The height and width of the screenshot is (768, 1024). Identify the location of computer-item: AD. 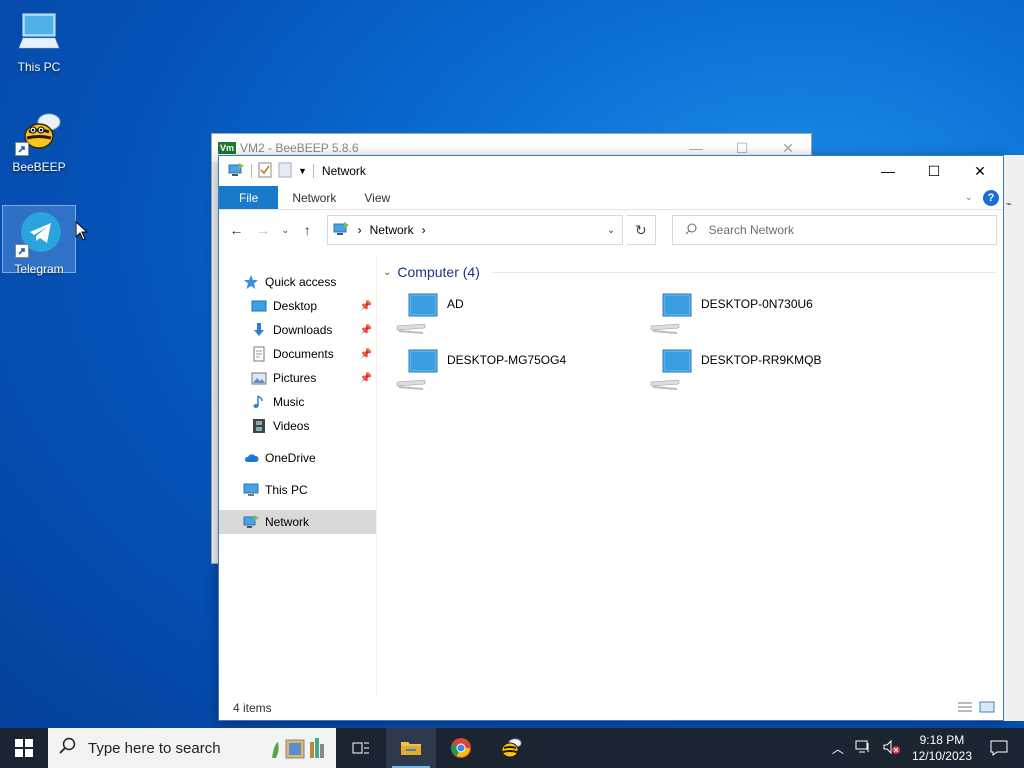
(522, 314).